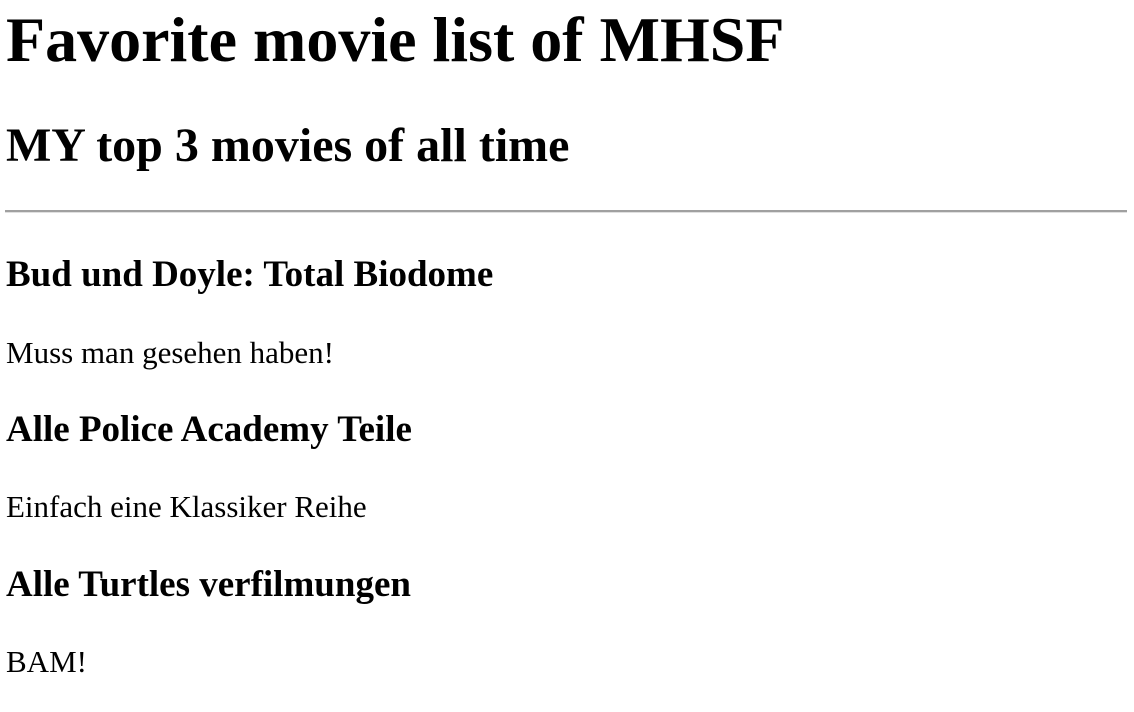  I want to click on movie-comment: BAM!, so click(46, 661).